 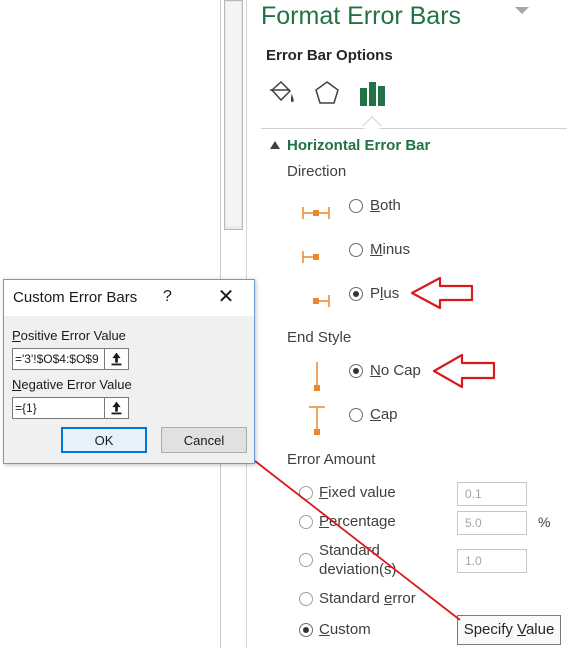 What do you see at coordinates (233, 114) in the screenshot?
I see `scrollbar-thumb` at bounding box center [233, 114].